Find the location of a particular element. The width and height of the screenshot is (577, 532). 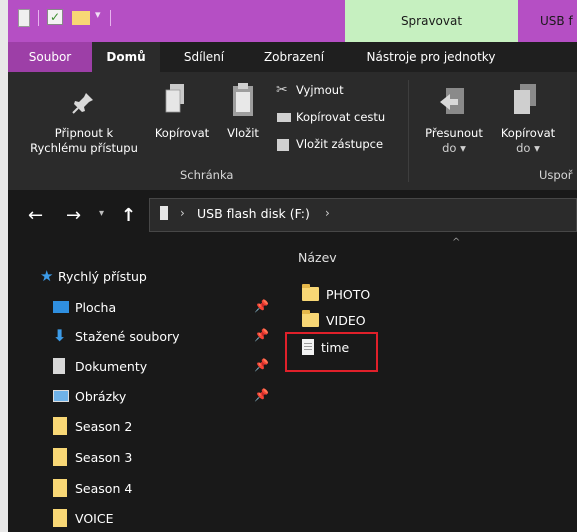

nav-item-dokumenty: Dokumenty is located at coordinates (100, 366).